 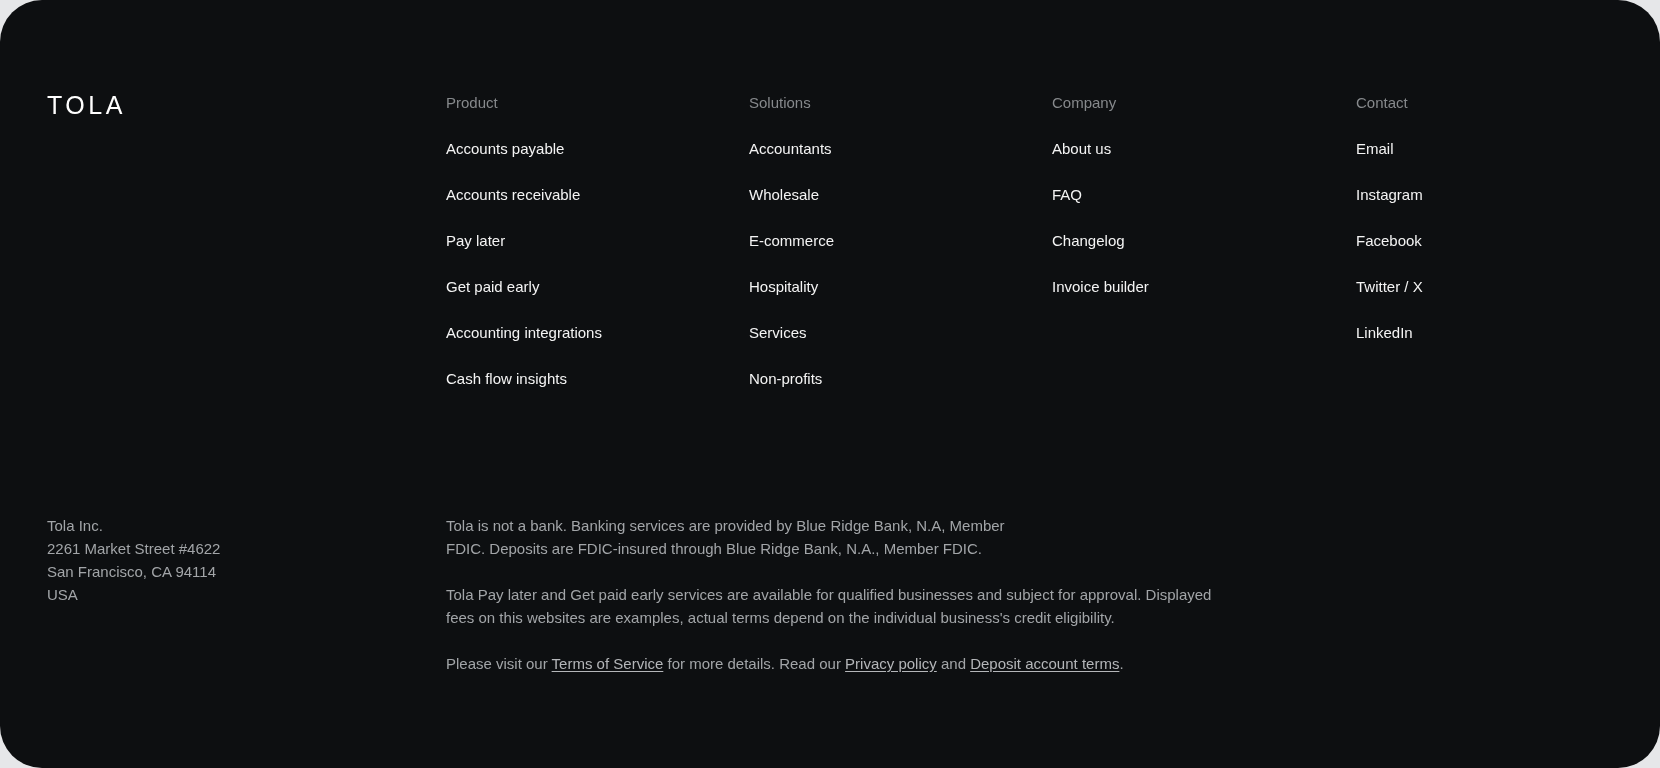 I want to click on disclaimer-paragraph: Please visit our Terms of Service for more details. Read our Privacy policy and Deposit account terms., so click(x=785, y=664).